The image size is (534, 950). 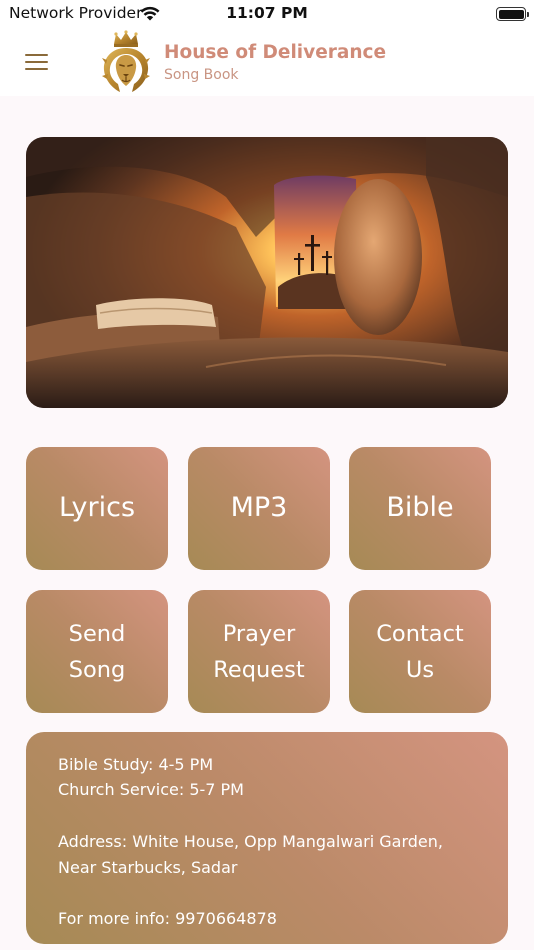 I want to click on crowned-lion-logo, so click(x=126, y=61).